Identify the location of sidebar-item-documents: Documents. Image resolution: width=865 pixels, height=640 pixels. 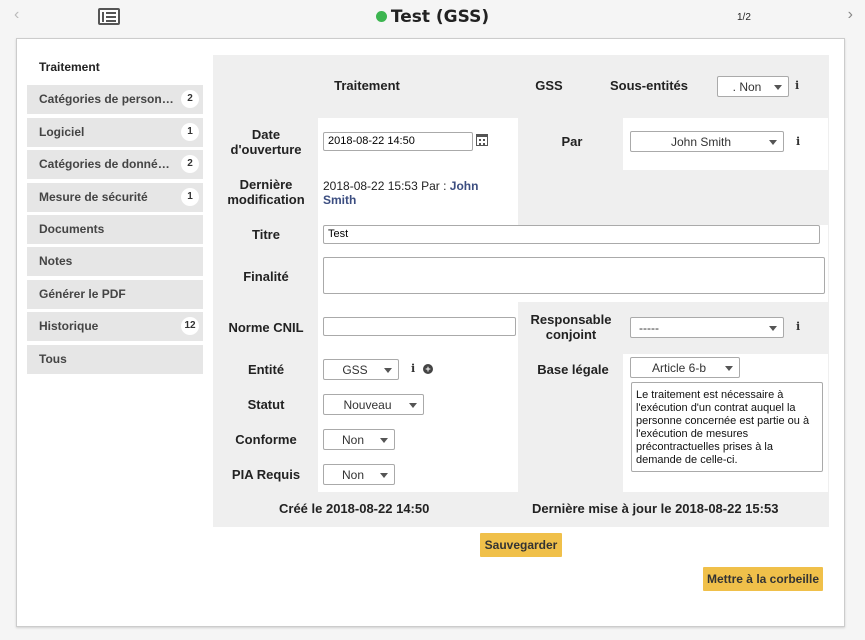
(115, 229).